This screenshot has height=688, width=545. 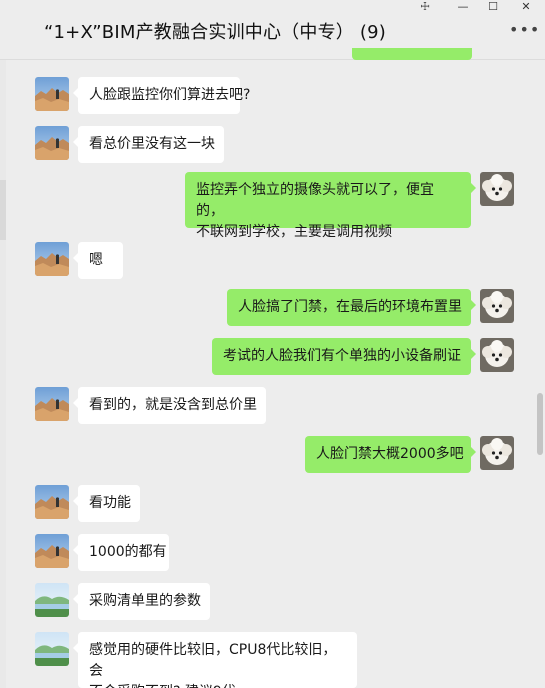 I want to click on more-options-icon: •••, so click(x=524, y=30).